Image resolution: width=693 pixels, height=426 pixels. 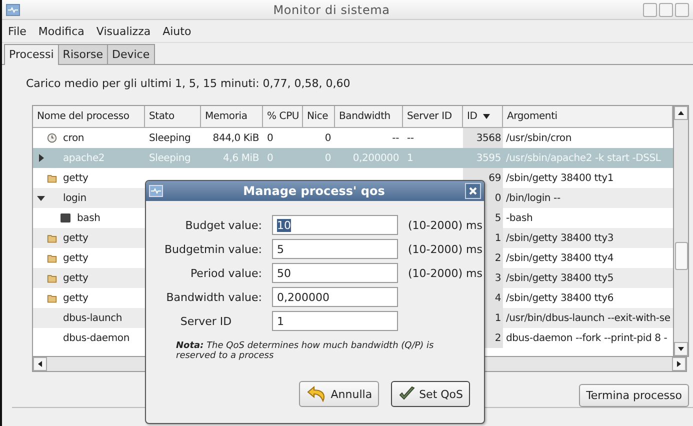 I want to click on table-cell: -bash, so click(x=519, y=218).